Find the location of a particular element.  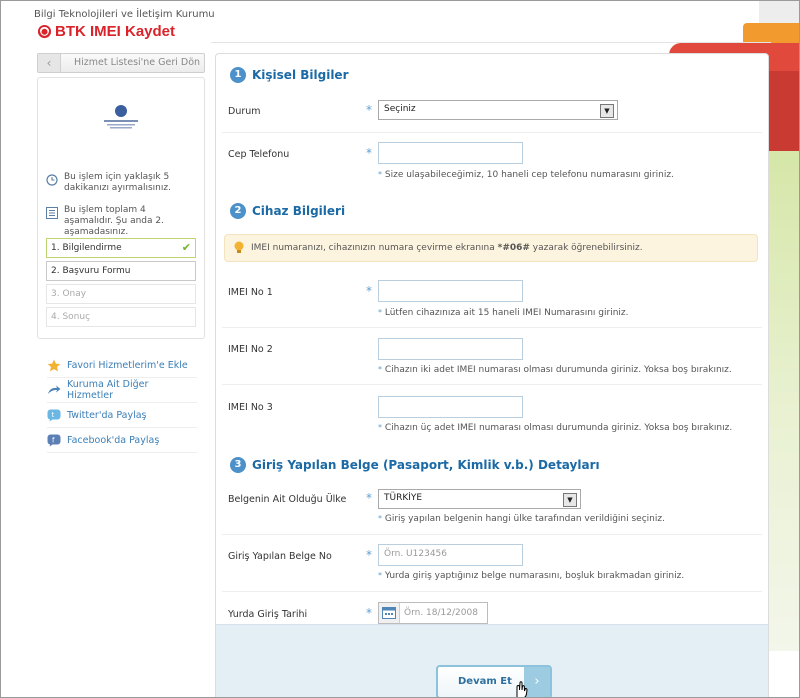

link-label: Twitter'da Paylaş is located at coordinates (107, 415).